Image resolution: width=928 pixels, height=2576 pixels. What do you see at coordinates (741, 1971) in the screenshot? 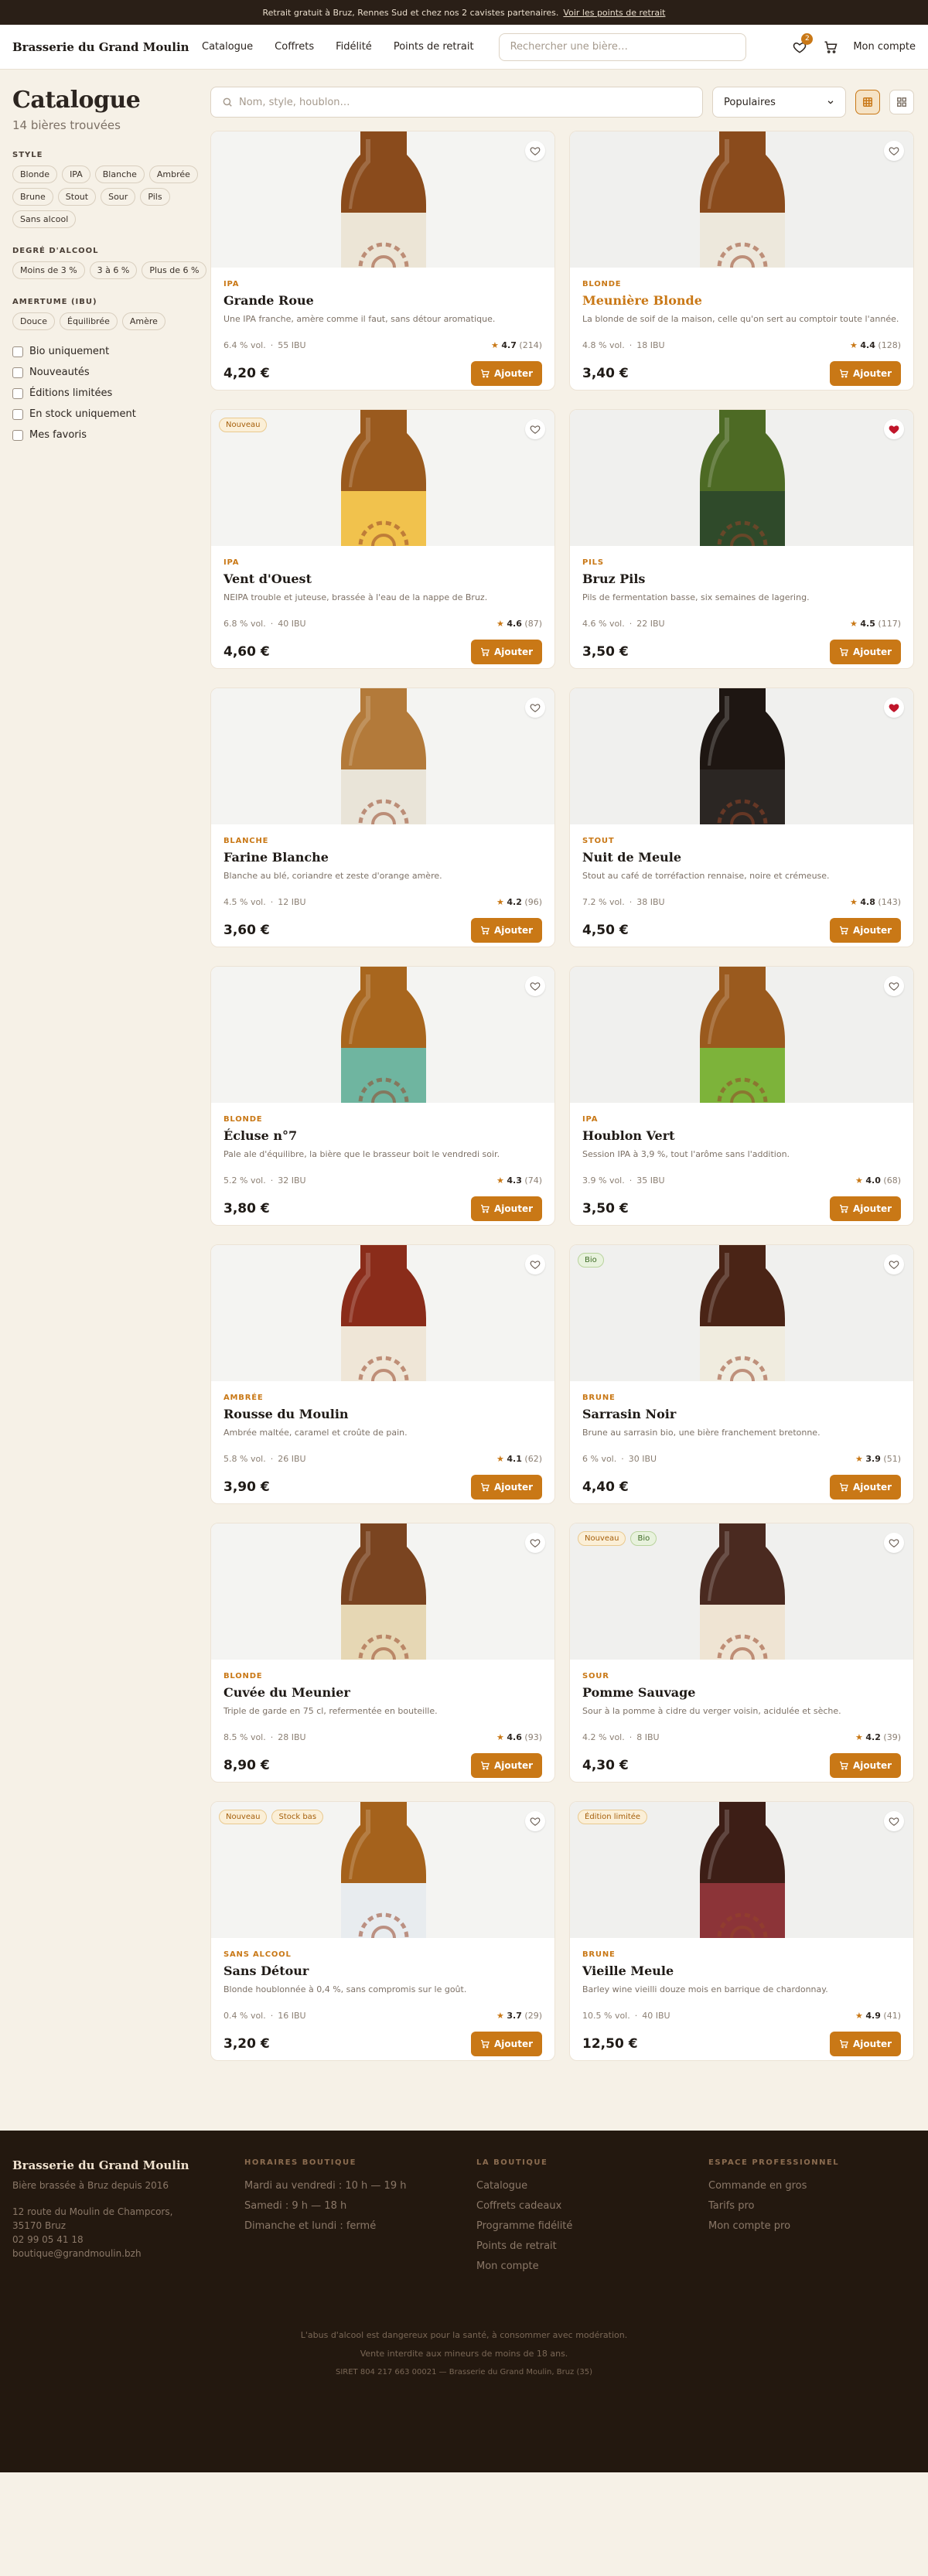
I see `product-name: Vieille Meule` at bounding box center [741, 1971].